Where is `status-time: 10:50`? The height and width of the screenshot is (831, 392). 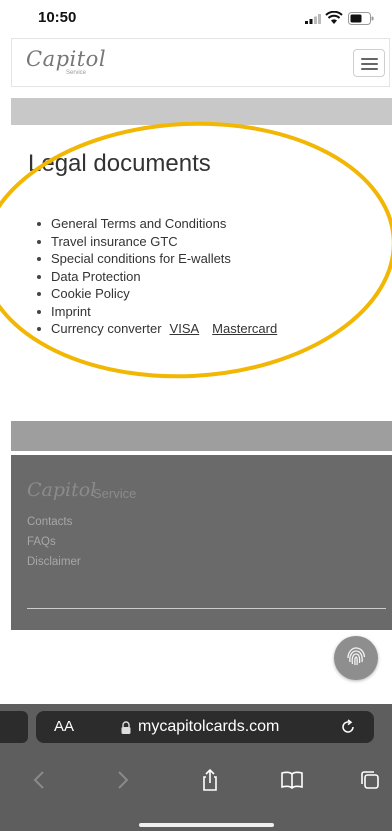 status-time: 10:50 is located at coordinates (57, 17).